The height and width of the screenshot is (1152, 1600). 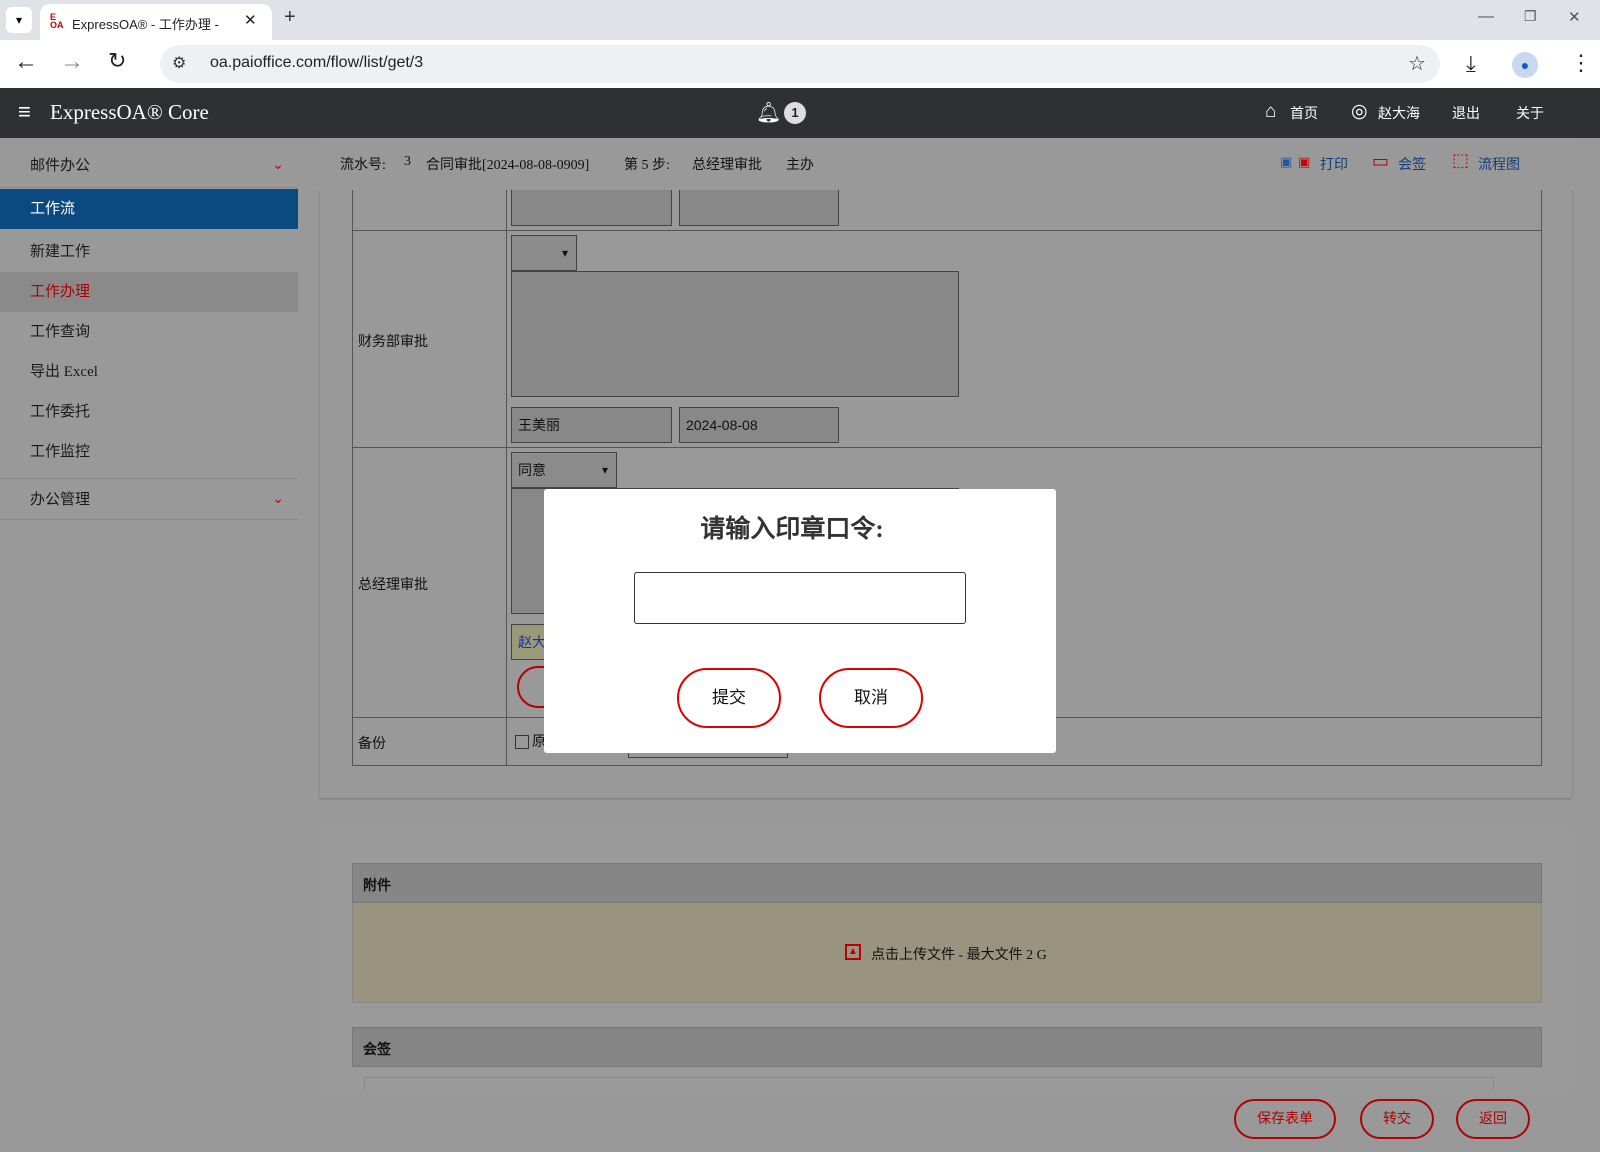 What do you see at coordinates (1417, 63) in the screenshot?
I see `bookmark-star-icon: ☆` at bounding box center [1417, 63].